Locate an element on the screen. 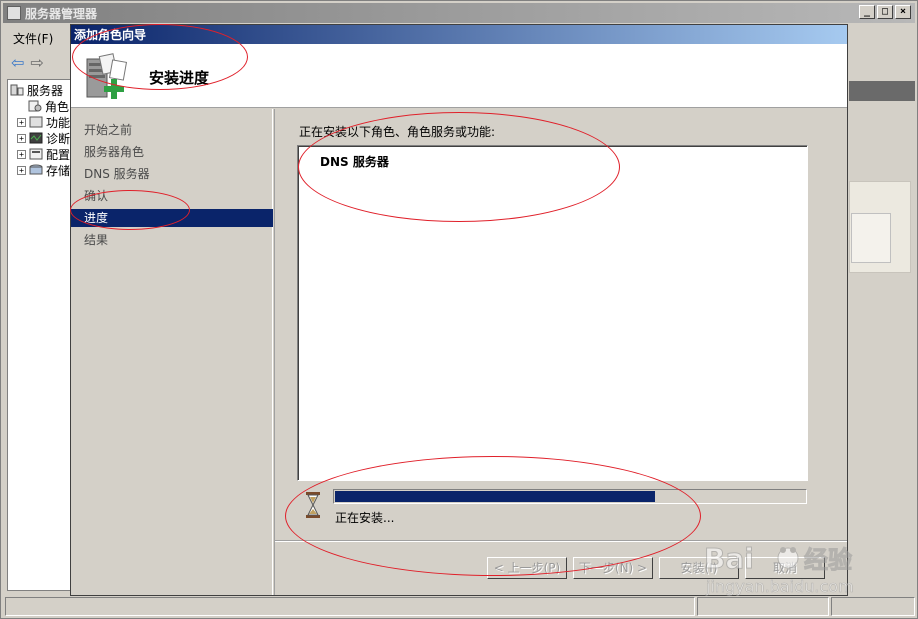 Image resolution: width=918 pixels, height=619 pixels. back-arrow-icon: ⇦ is located at coordinates (17, 63).